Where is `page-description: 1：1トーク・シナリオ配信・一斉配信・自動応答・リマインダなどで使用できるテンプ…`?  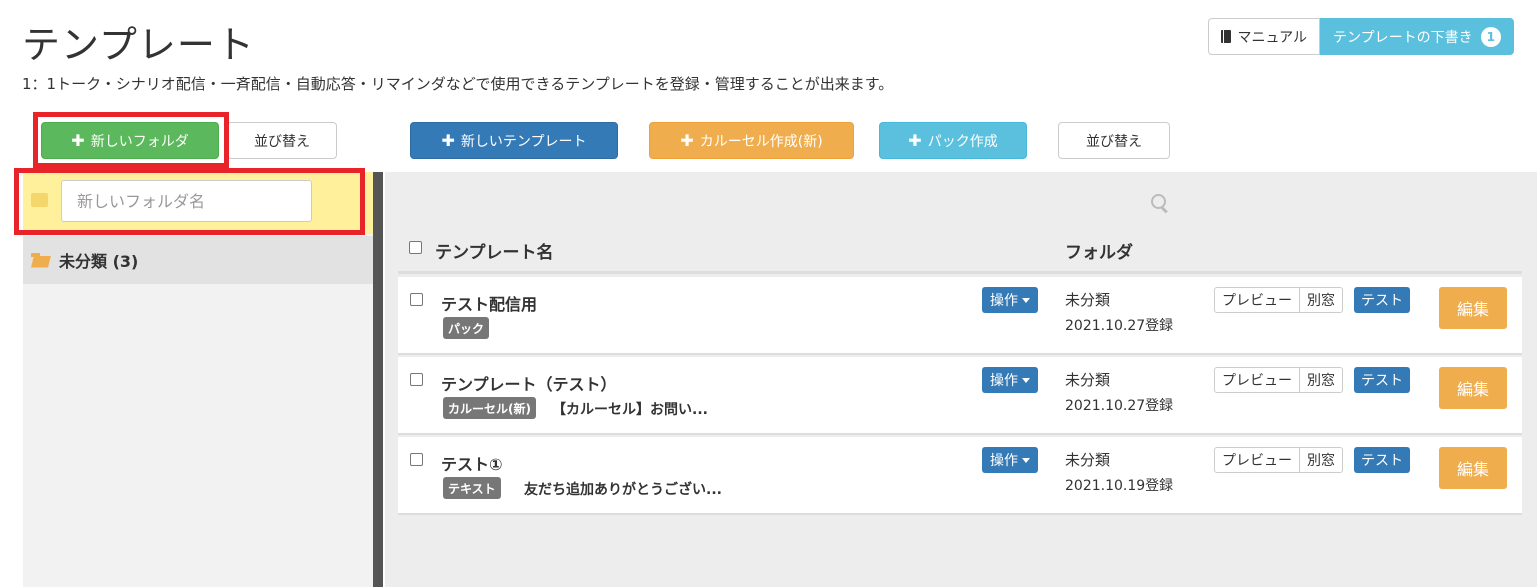 page-description: 1：1トーク・シナリオ配信・一斉配信・自動応答・リマインダなどで使用できるテンプ… is located at coordinates (458, 84).